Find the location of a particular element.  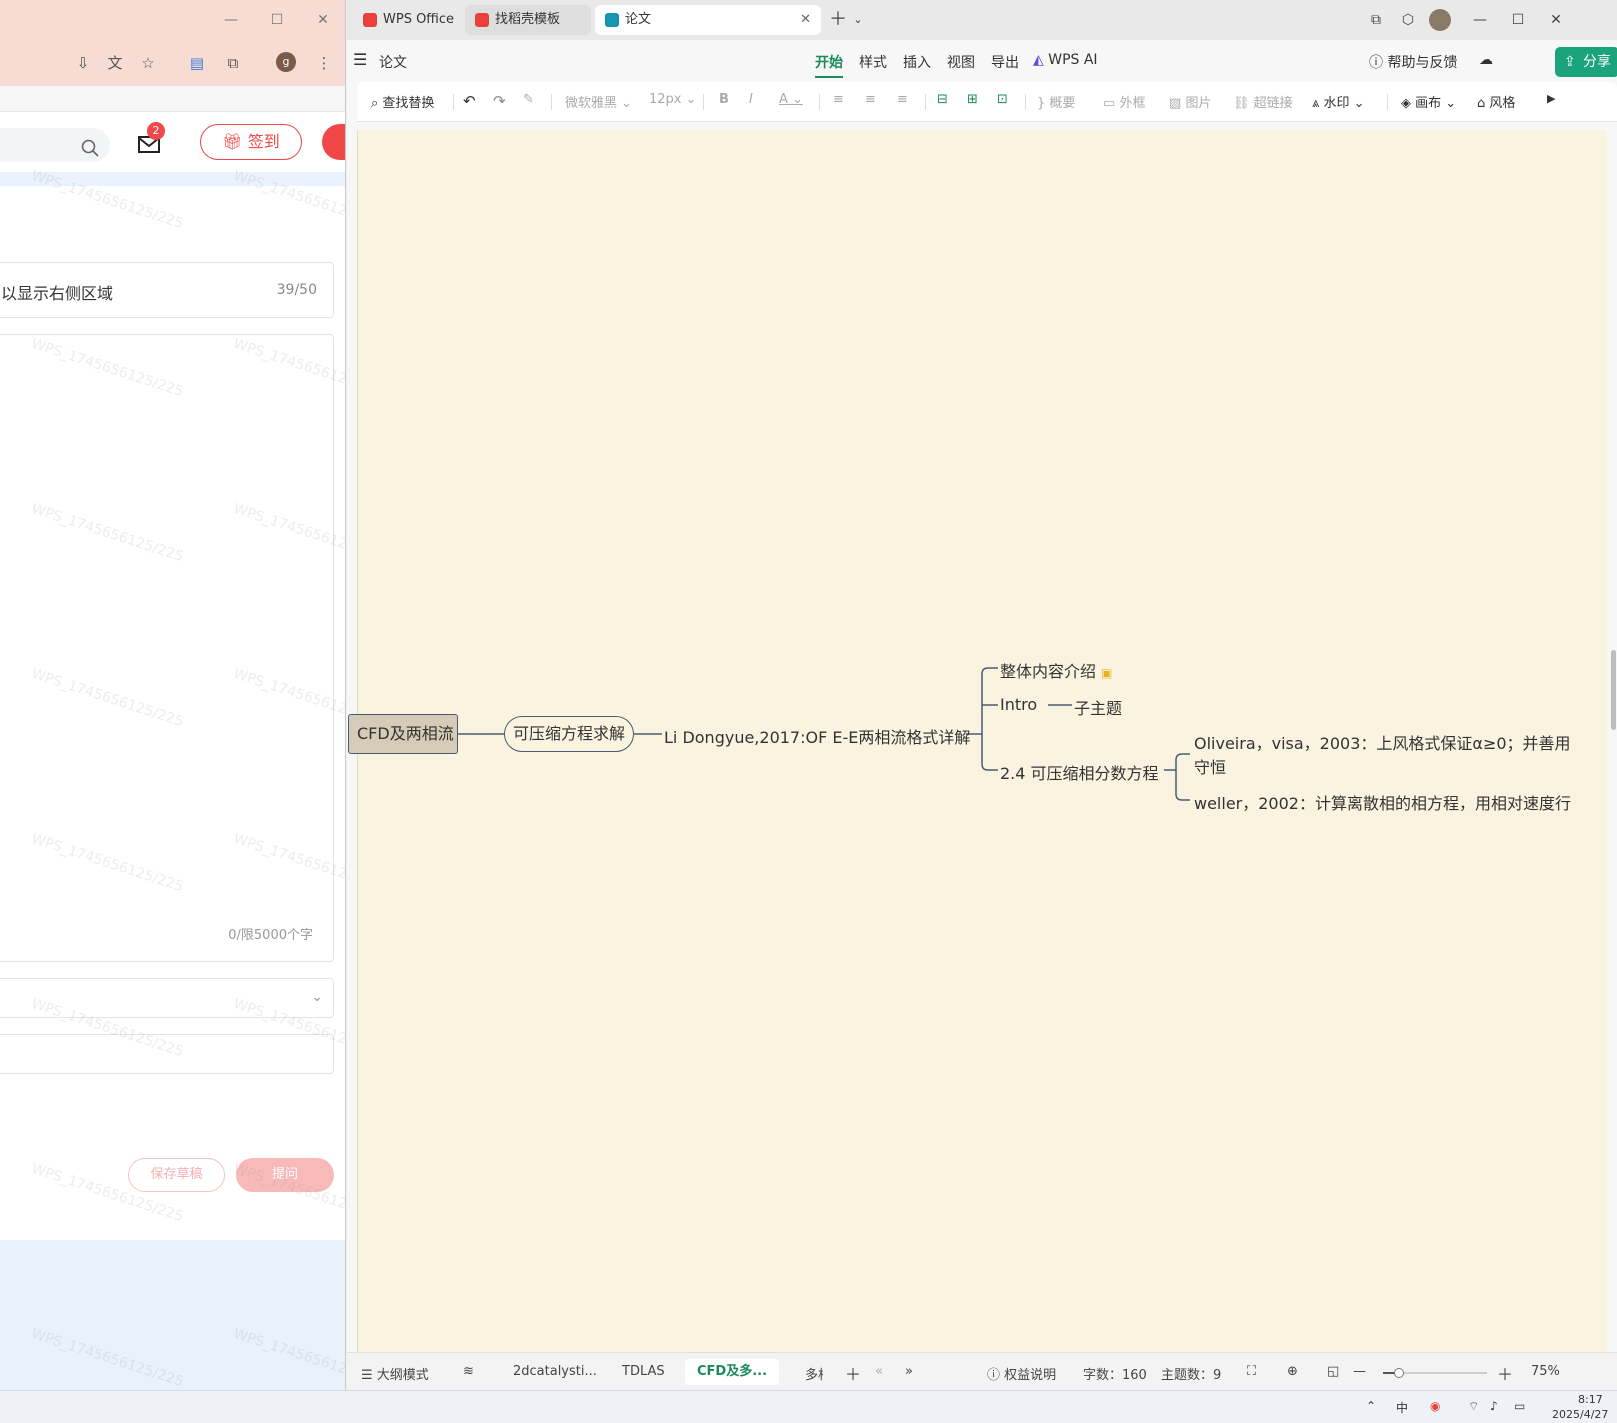

summary-button: } 概要 is located at coordinates (1056, 101).